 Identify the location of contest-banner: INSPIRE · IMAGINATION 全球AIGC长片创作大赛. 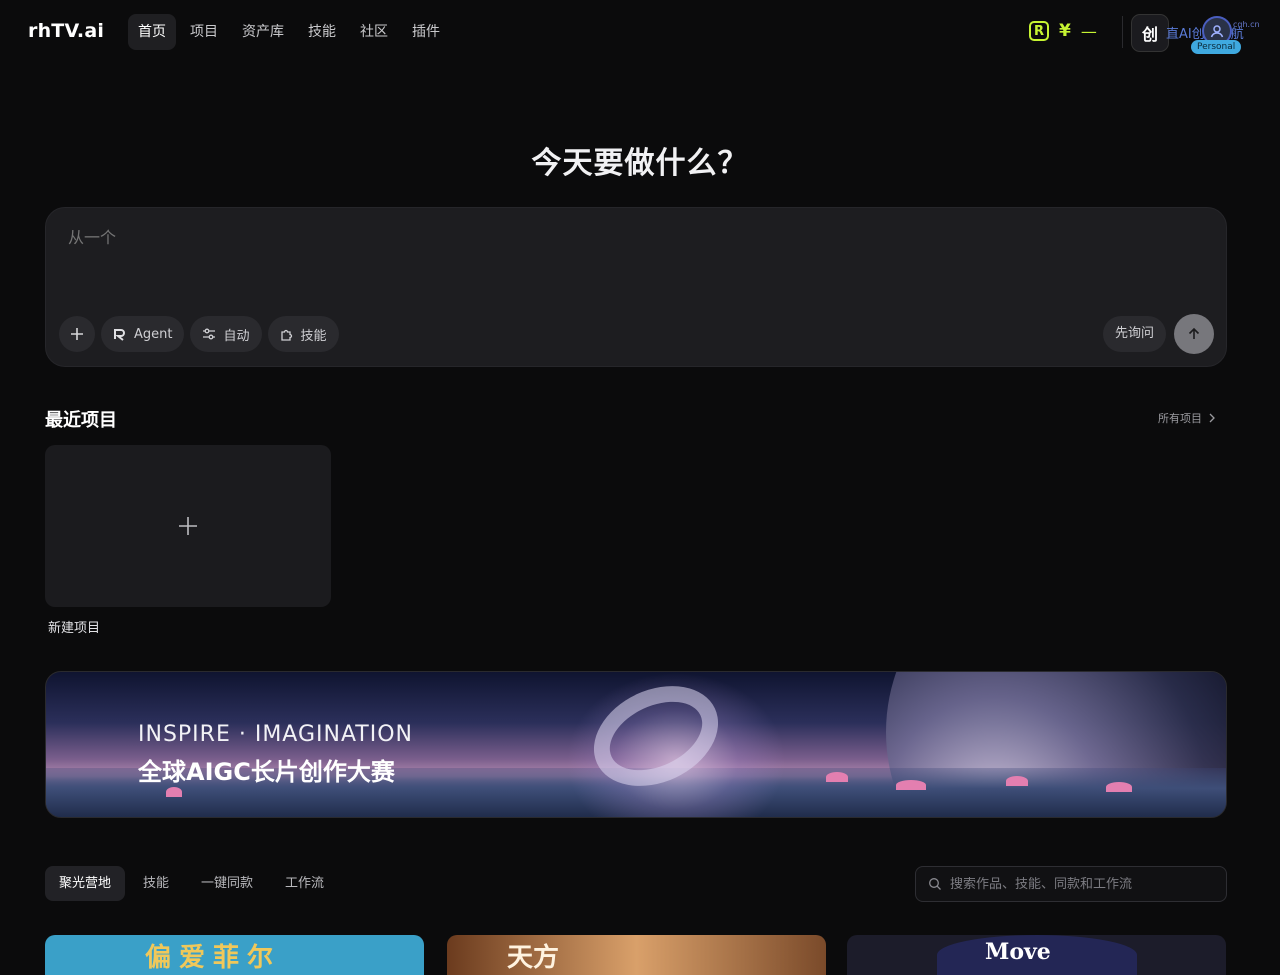
(636, 744).